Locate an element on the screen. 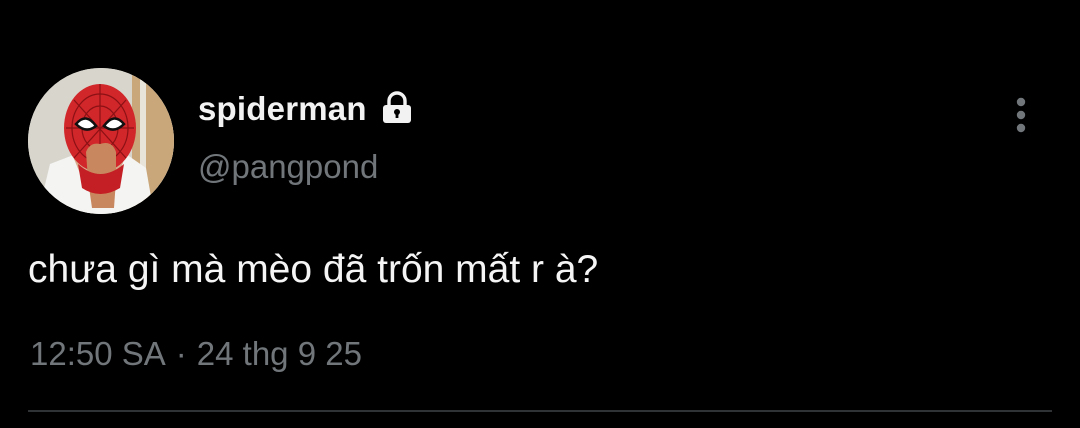 This screenshot has width=1080, height=428. user-handle: @pangpond is located at coordinates (288, 167).